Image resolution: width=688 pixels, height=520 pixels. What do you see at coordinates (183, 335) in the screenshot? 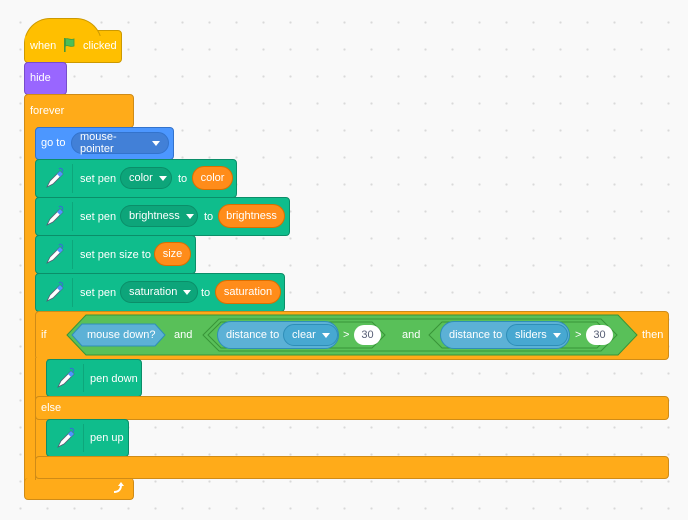
I see `and-label-1: and` at bounding box center [183, 335].